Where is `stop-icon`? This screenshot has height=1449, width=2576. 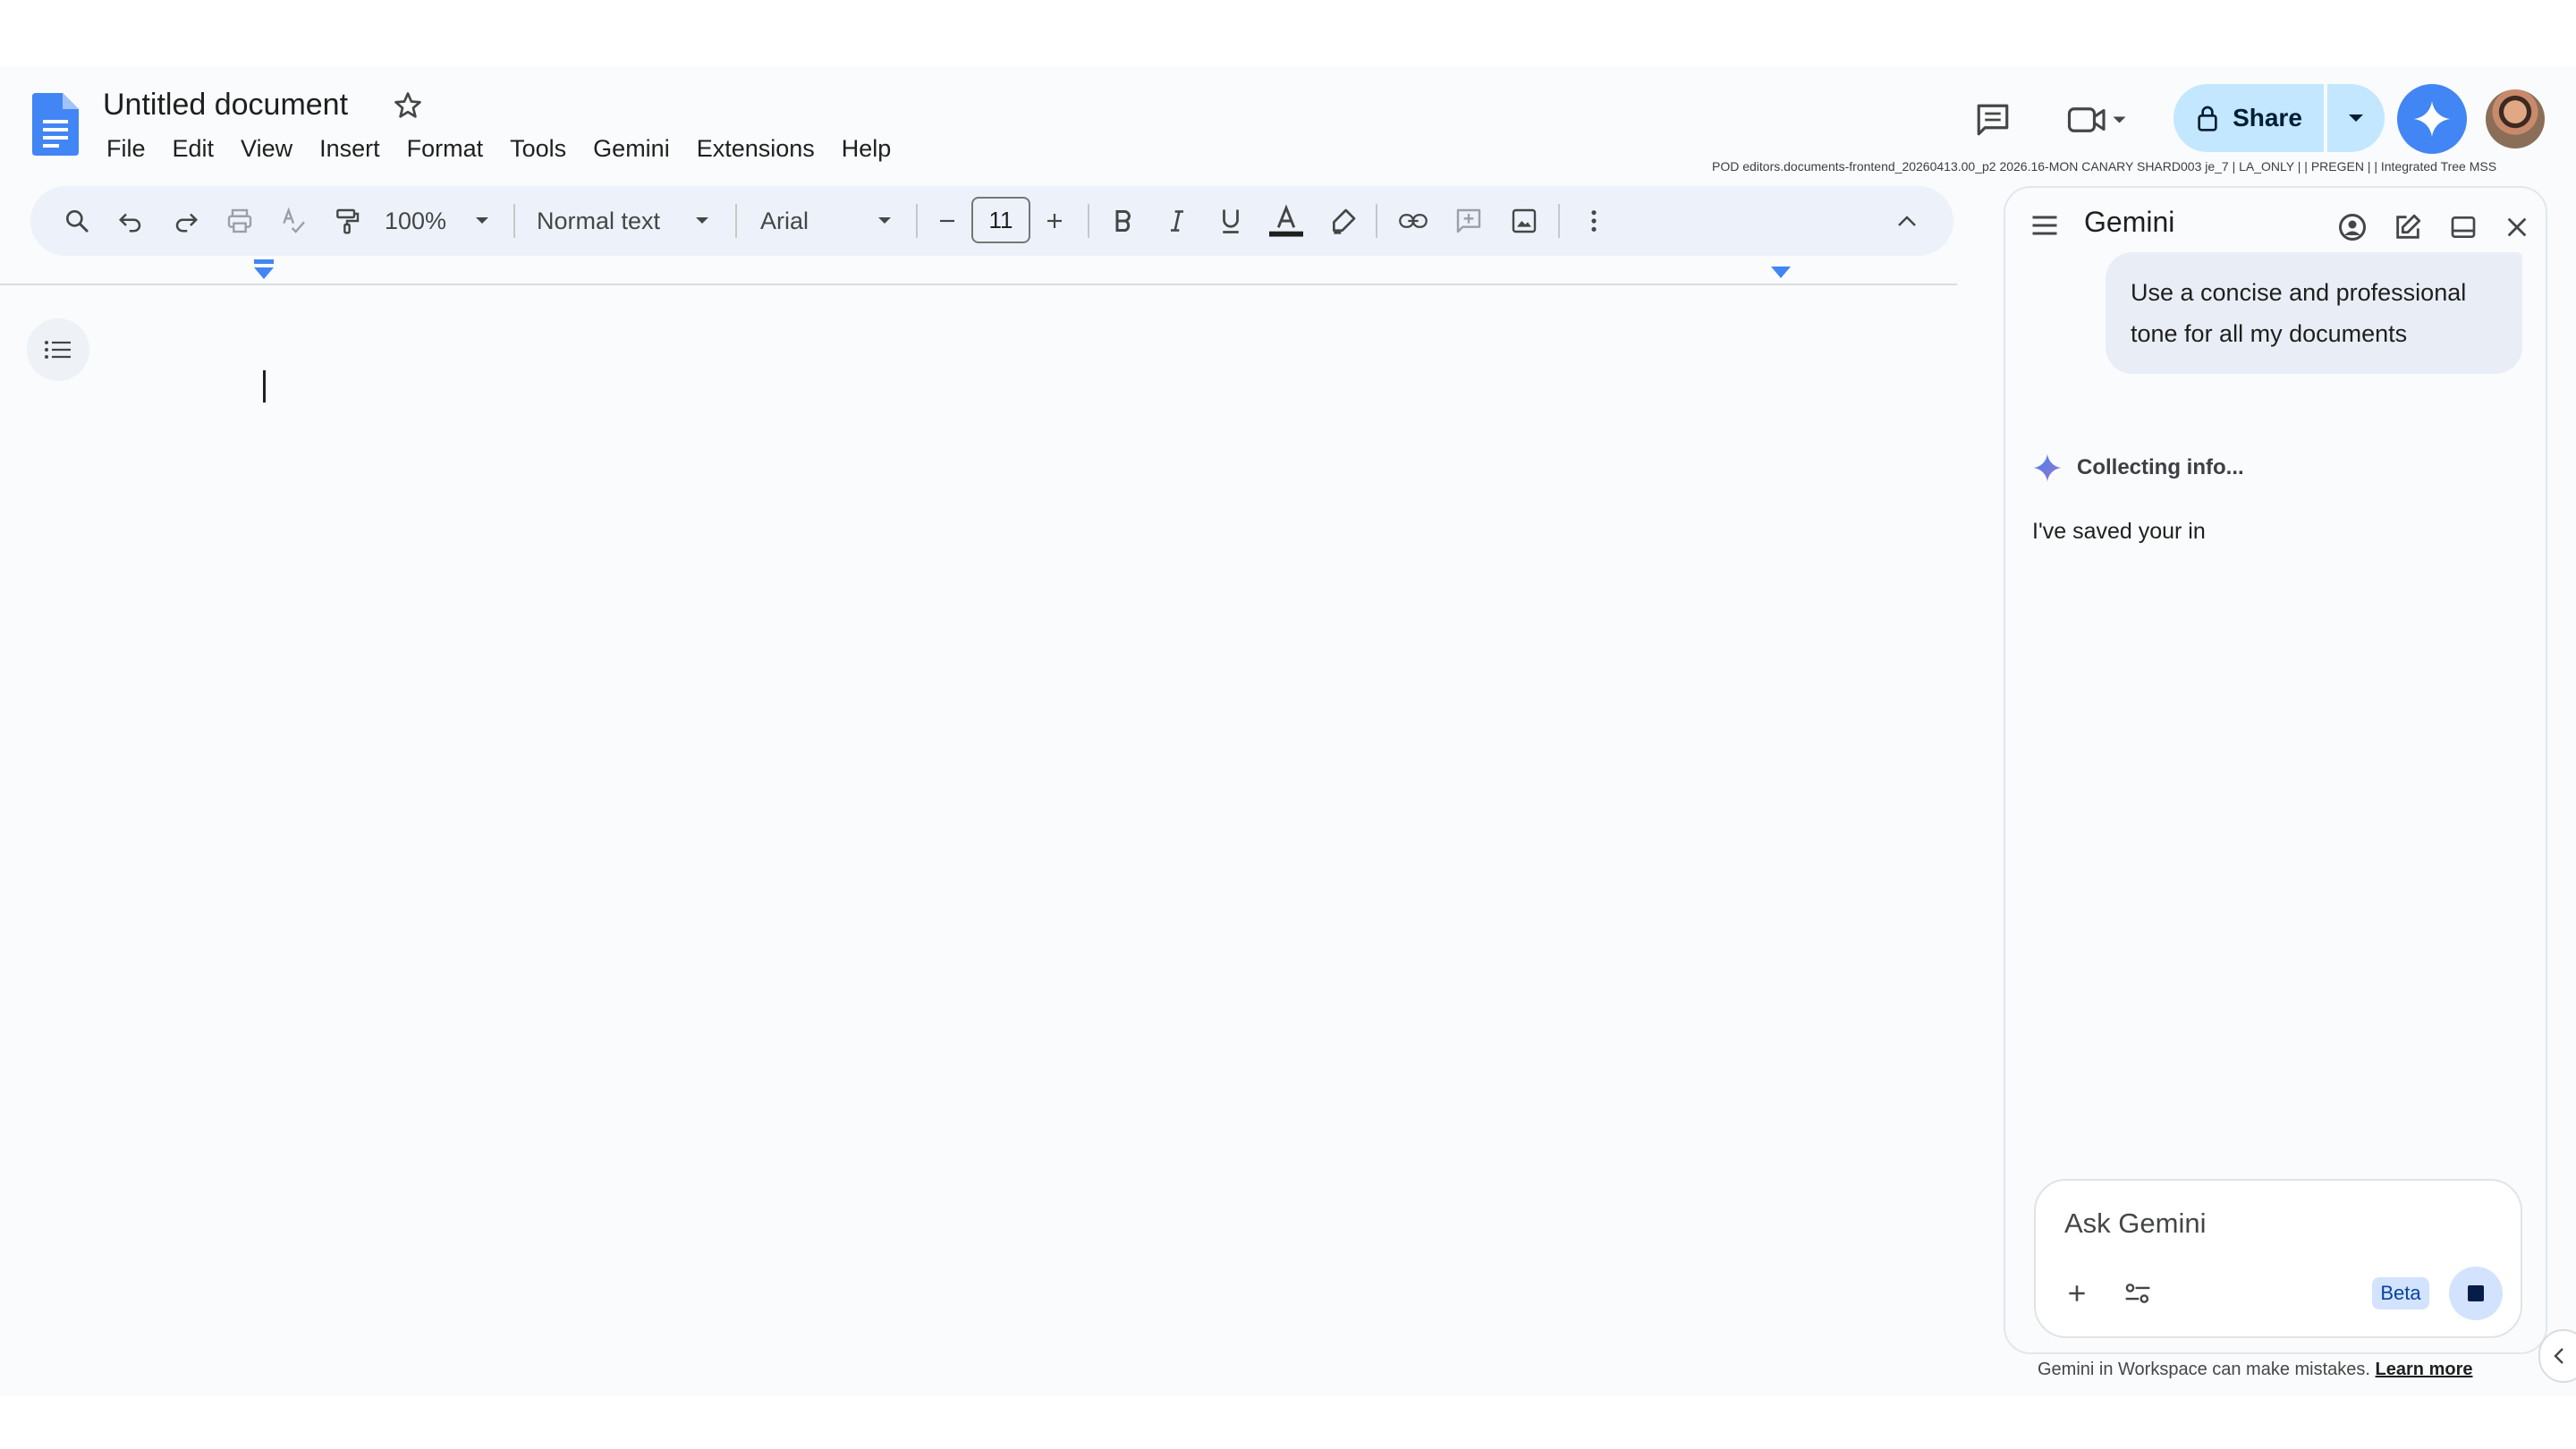 stop-icon is located at coordinates (2476, 1293).